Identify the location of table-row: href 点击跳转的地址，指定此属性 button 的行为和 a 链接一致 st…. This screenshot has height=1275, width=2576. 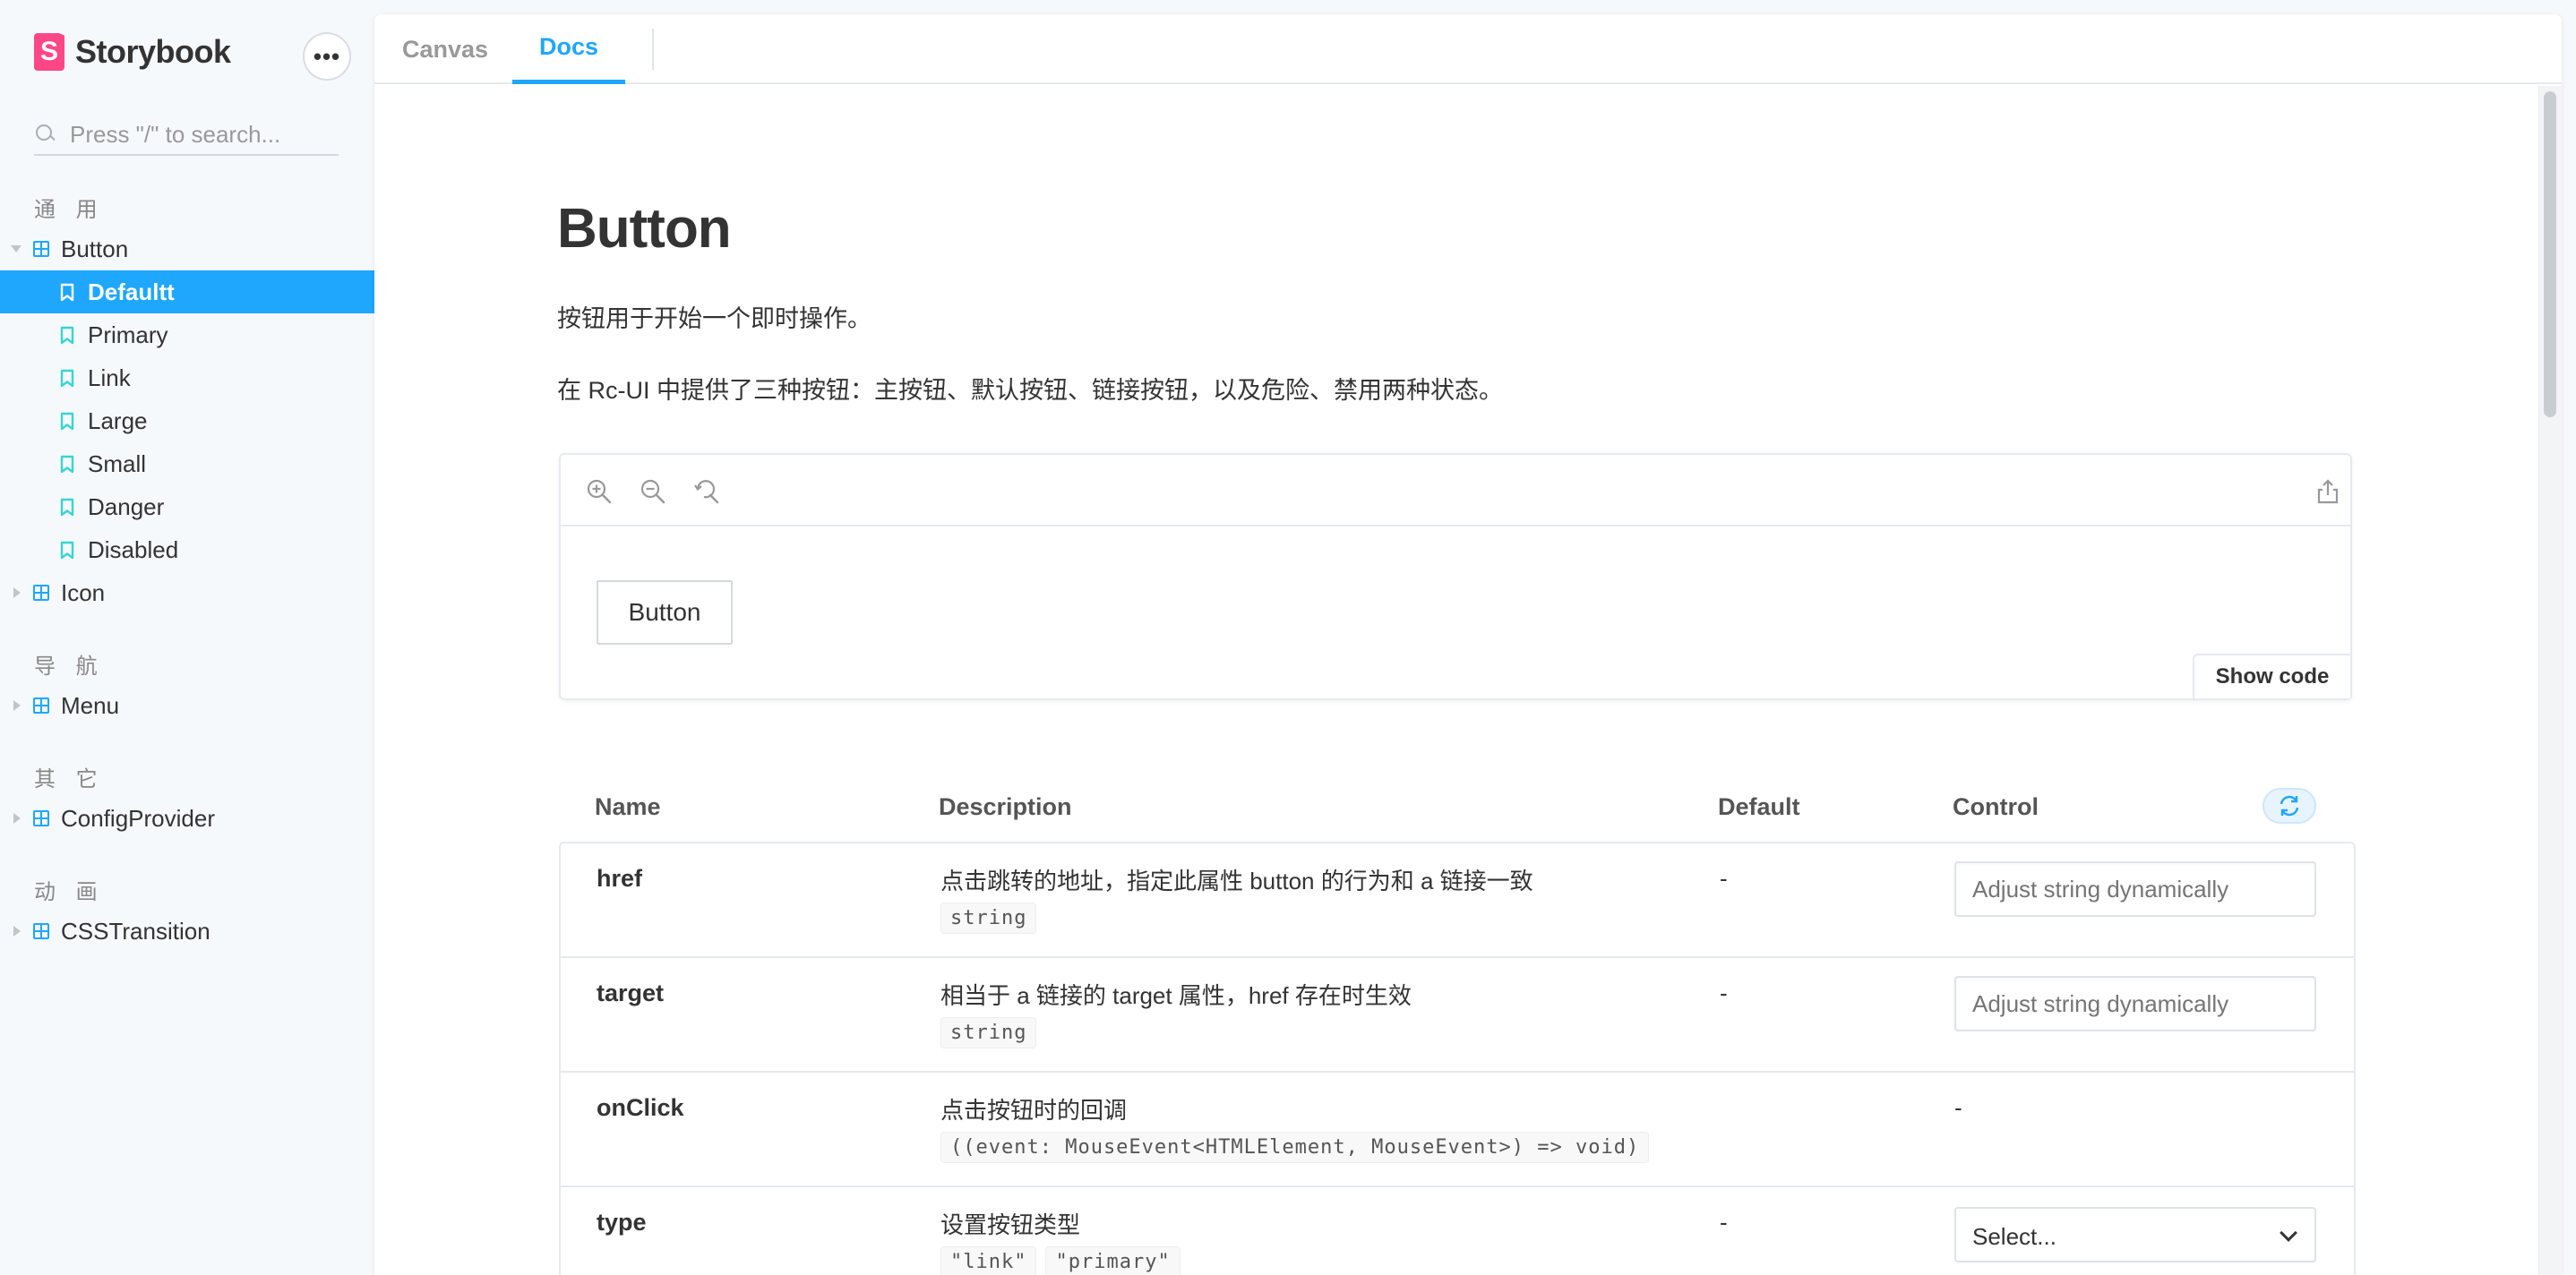
(1457, 900).